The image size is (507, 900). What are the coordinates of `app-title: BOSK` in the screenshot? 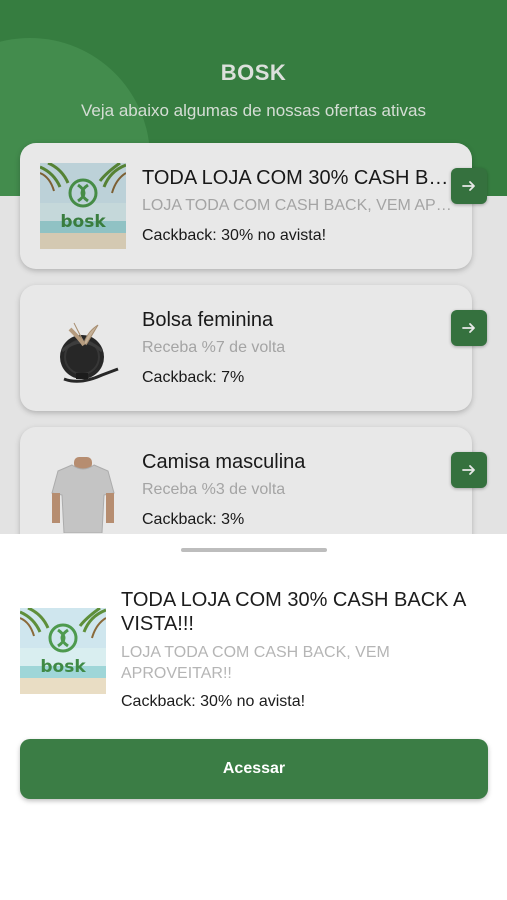 It's located at (253, 72).